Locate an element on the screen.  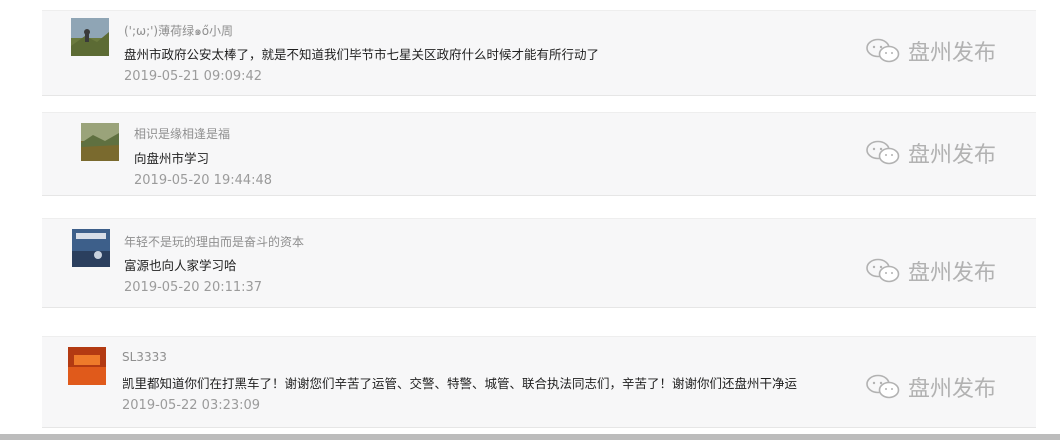
comment-timestamp: 2019-05-22 03:23:09 is located at coordinates (191, 405).